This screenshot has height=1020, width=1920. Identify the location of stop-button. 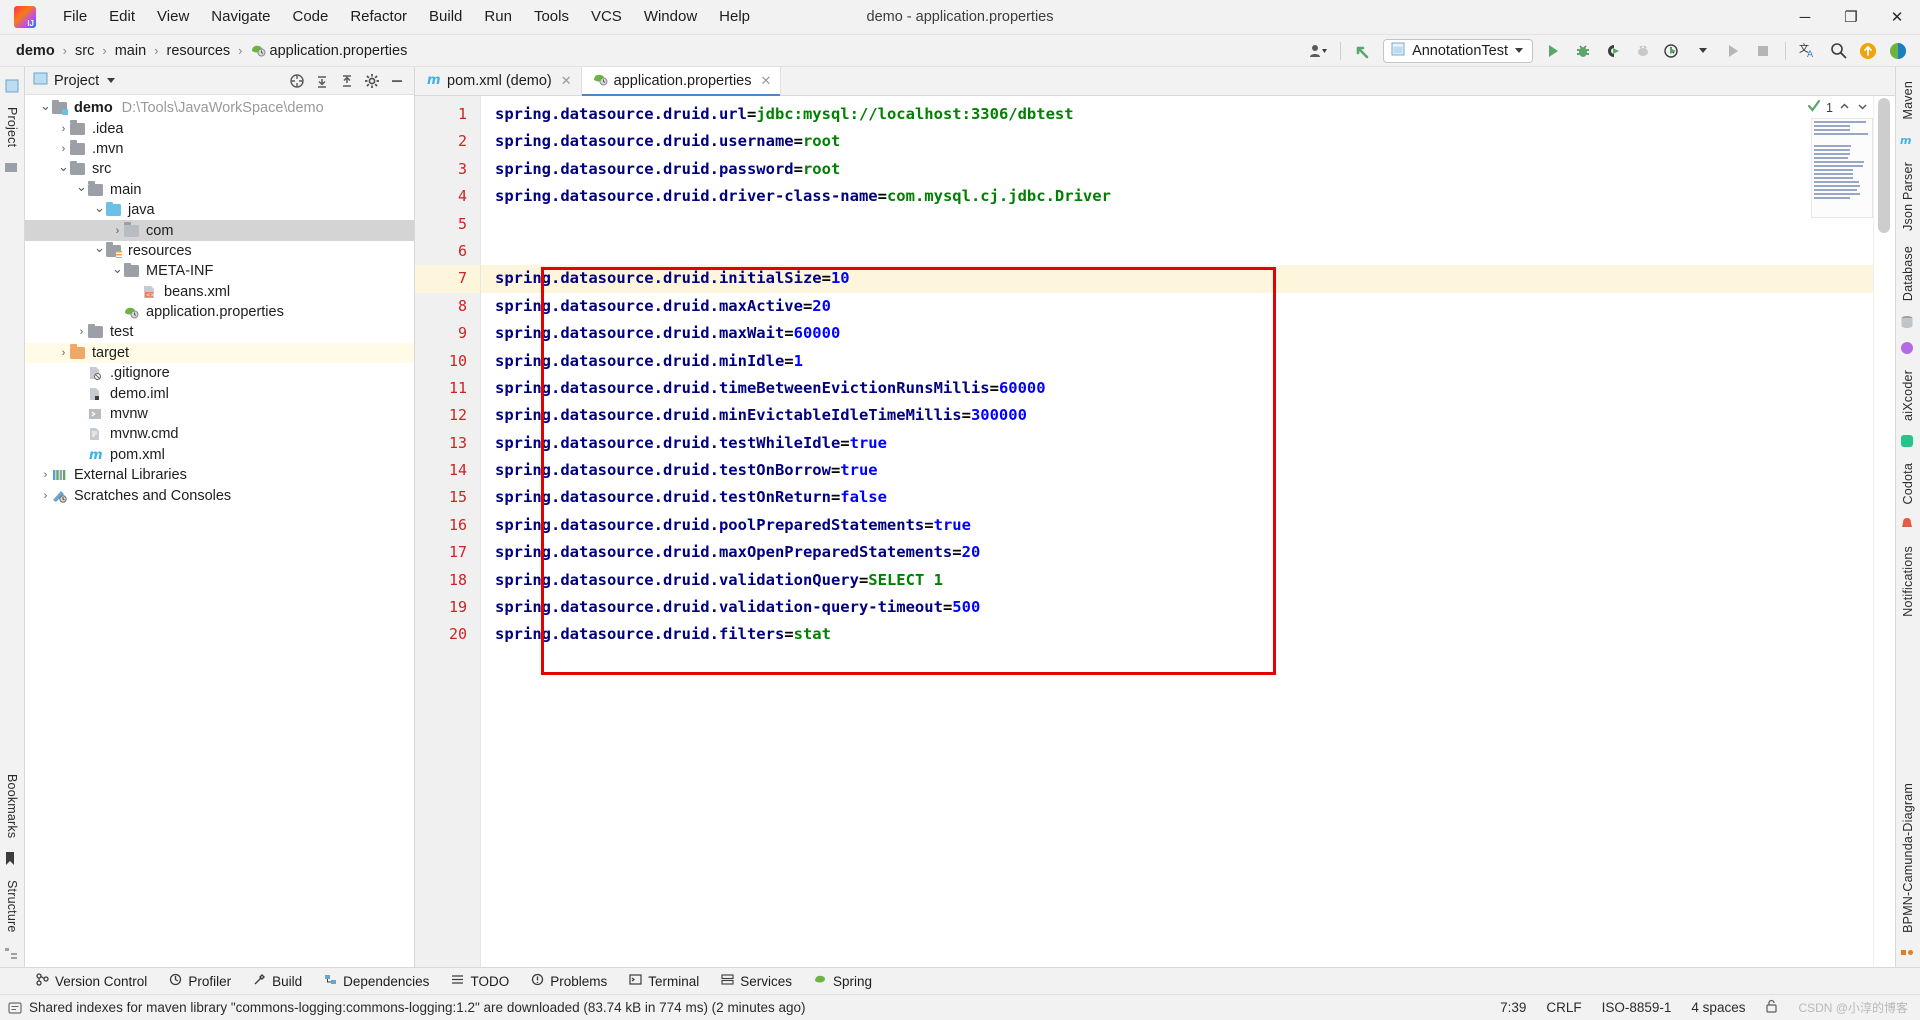
(1763, 51).